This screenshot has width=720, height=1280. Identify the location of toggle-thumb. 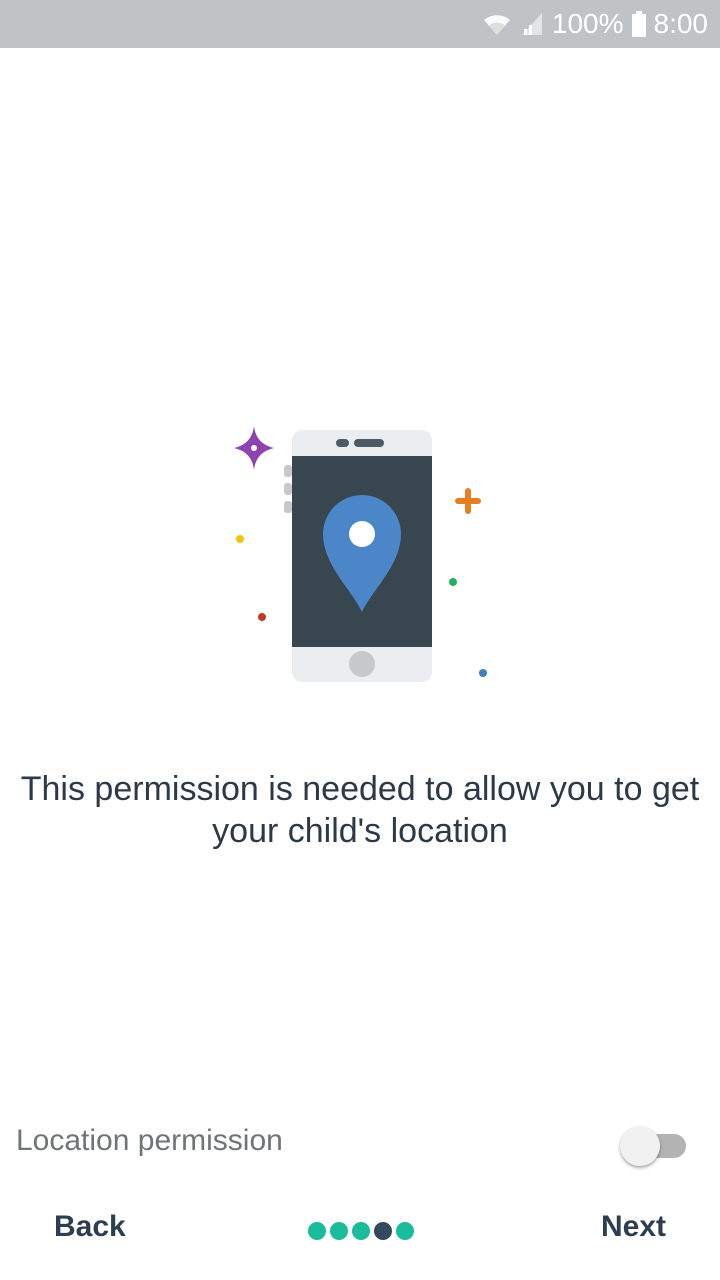
(640, 1146).